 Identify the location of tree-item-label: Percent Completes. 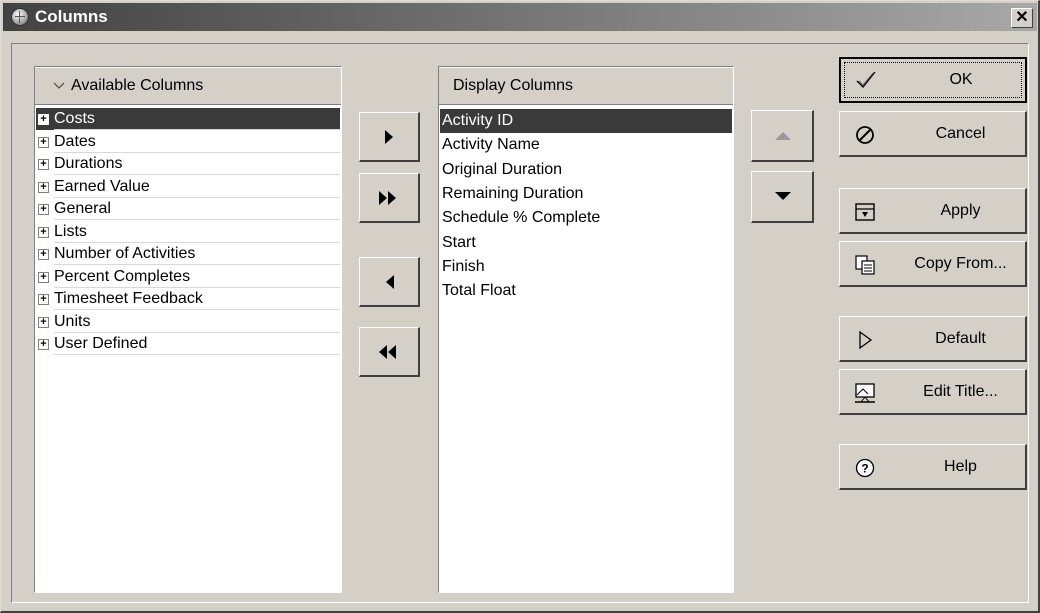
(122, 276).